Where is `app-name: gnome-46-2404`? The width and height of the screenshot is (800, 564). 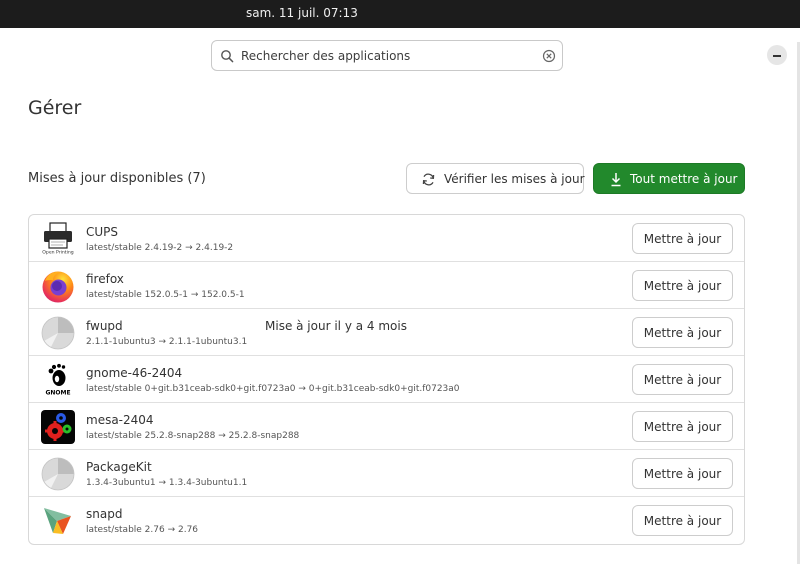 app-name: gnome-46-2404 is located at coordinates (134, 373).